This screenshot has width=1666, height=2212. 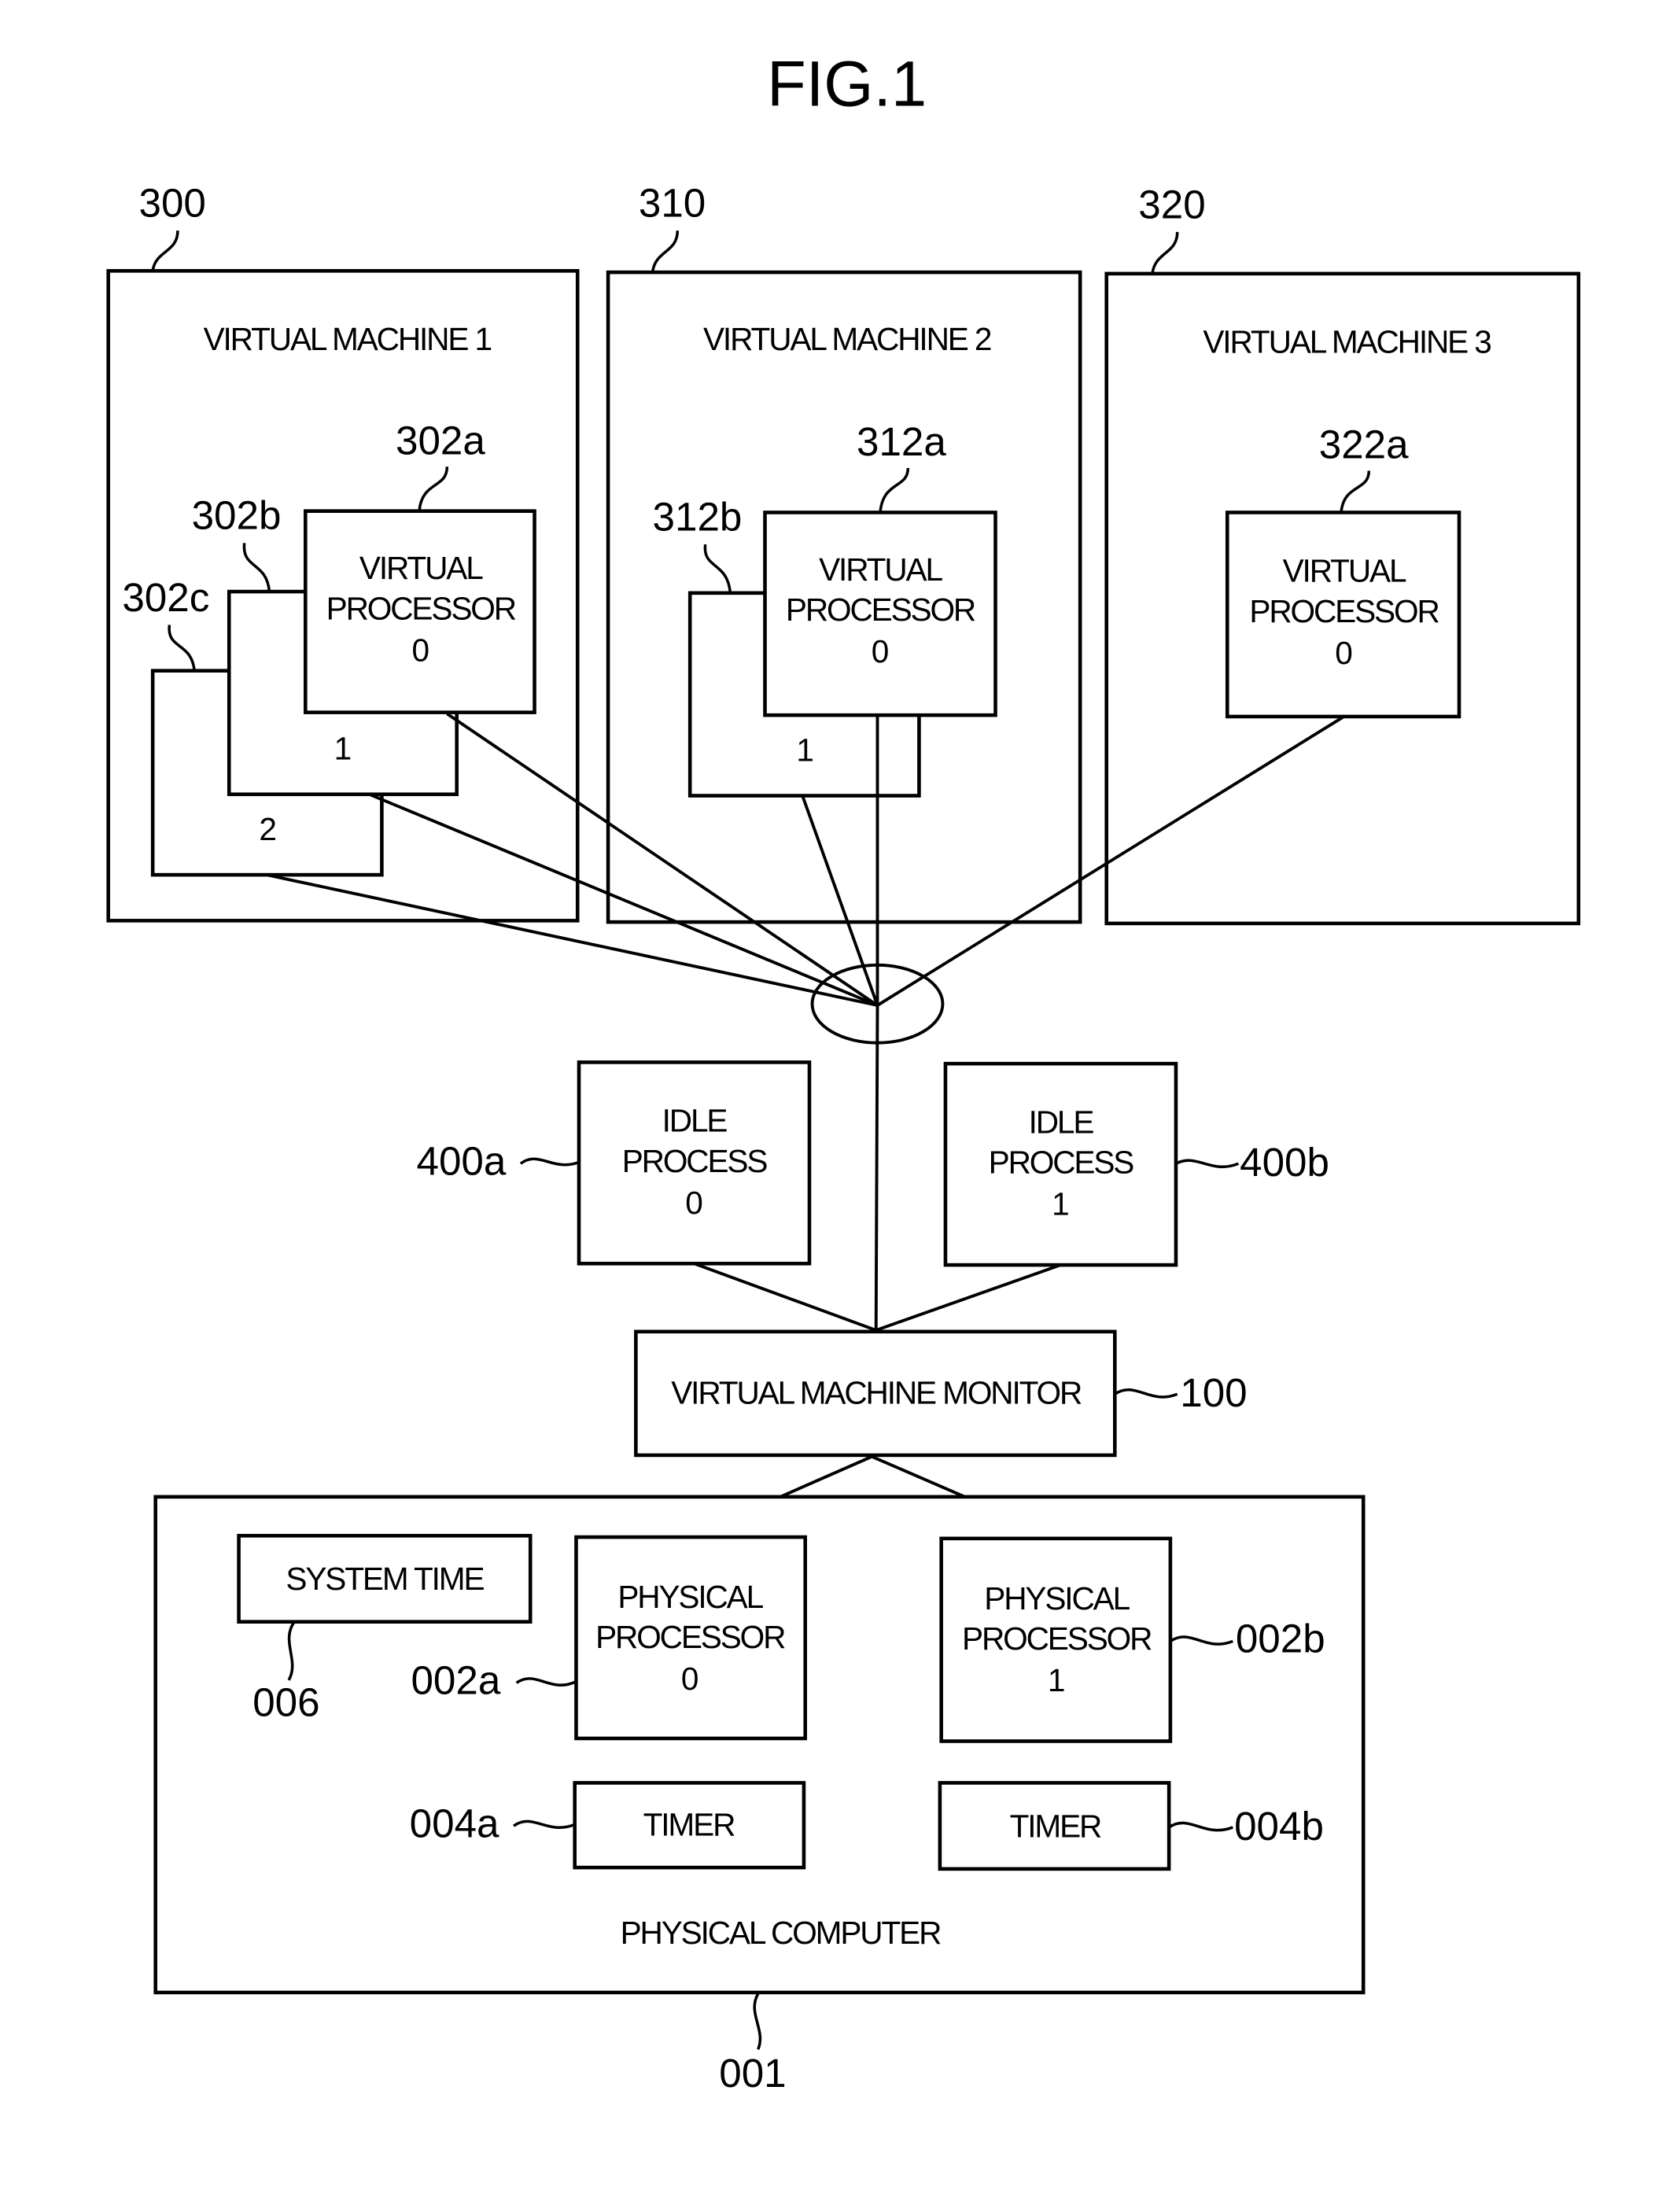 I want to click on vp-302b-ref: 302b, so click(x=237, y=515).